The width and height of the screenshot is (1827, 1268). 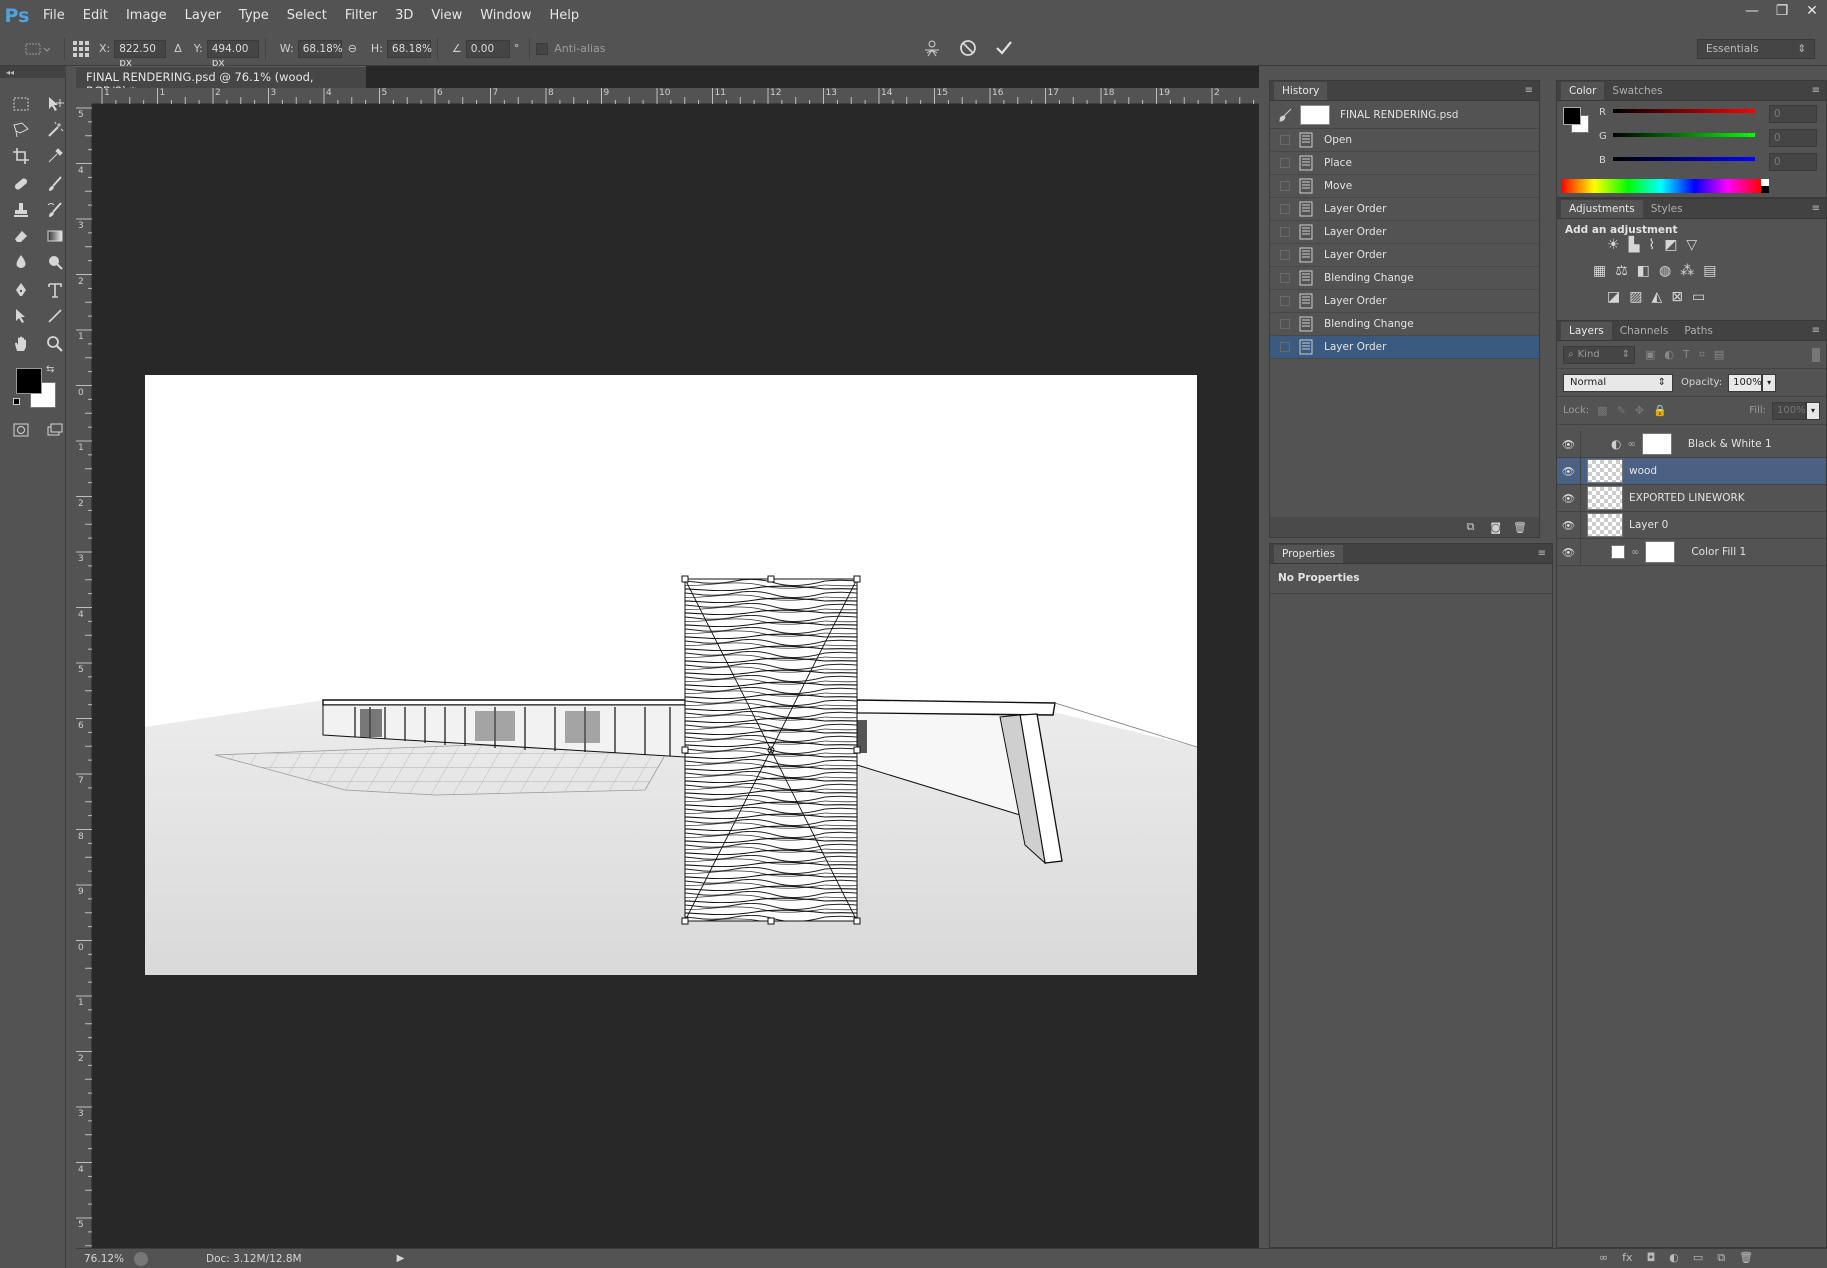 I want to click on b-value-input: 0, so click(x=1793, y=162).